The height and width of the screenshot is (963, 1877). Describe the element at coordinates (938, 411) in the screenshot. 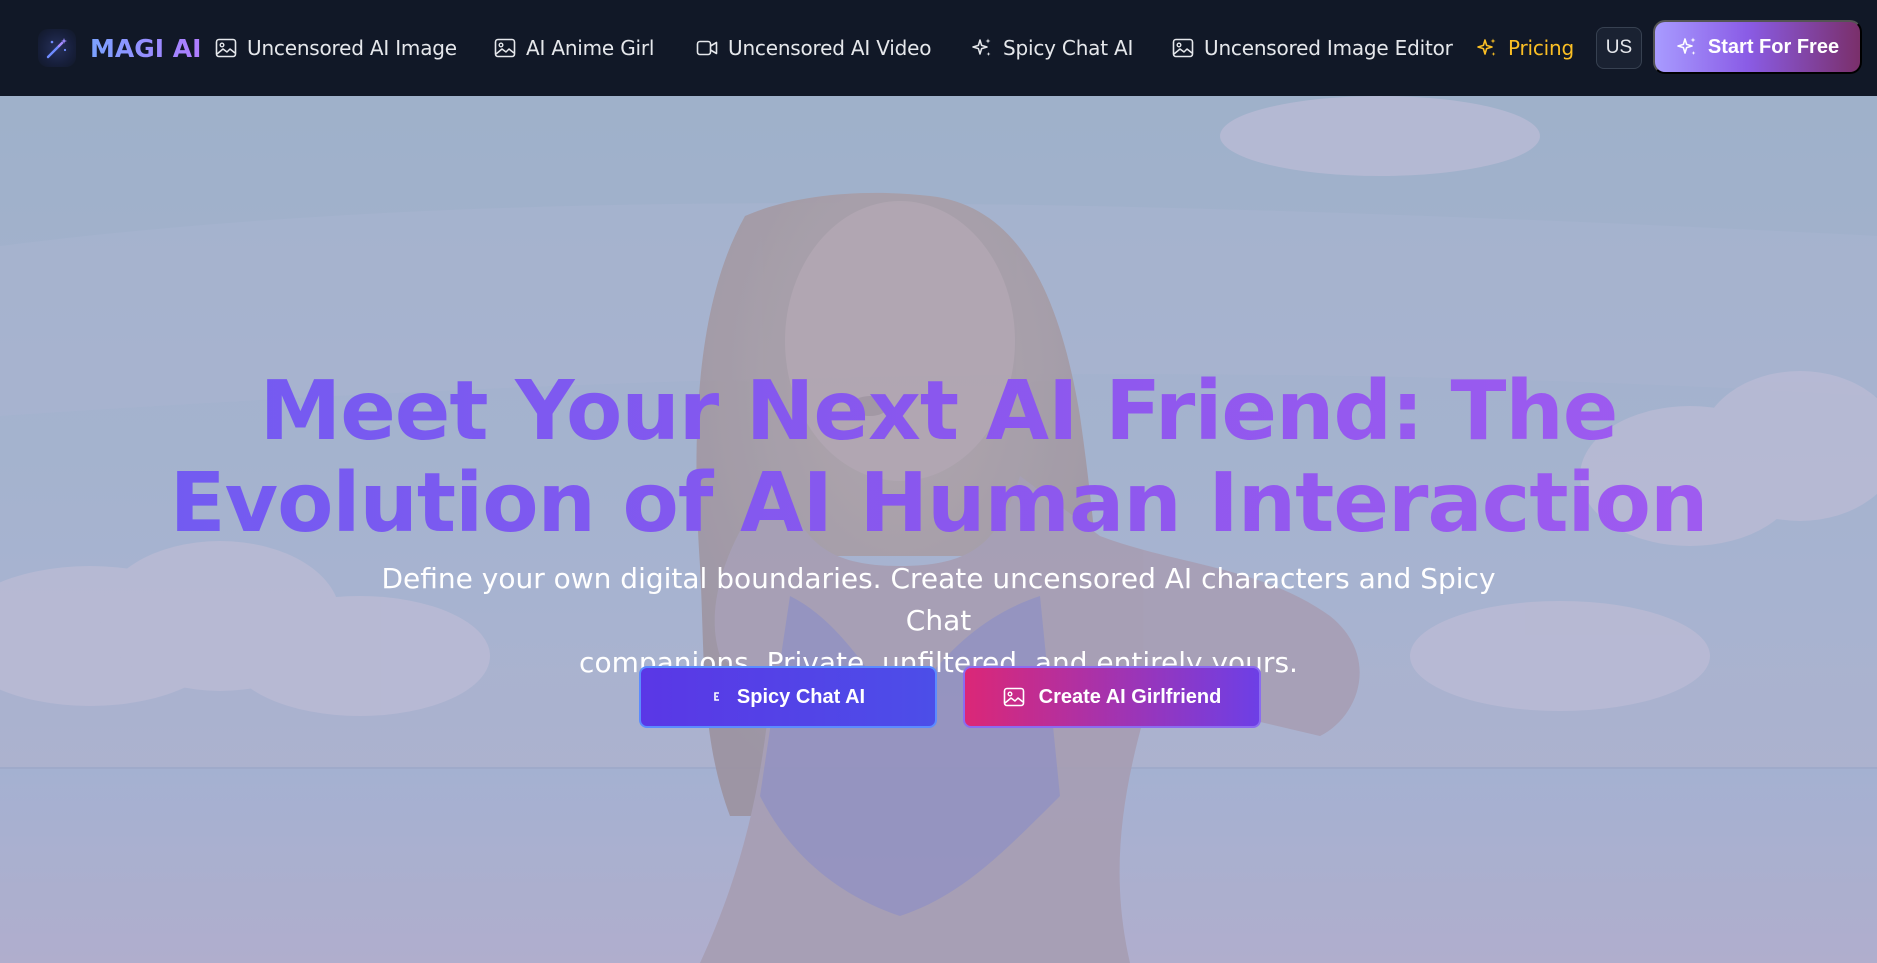

I see `hero-title-line-1: Meet Your Next AI Friend: The` at that location.